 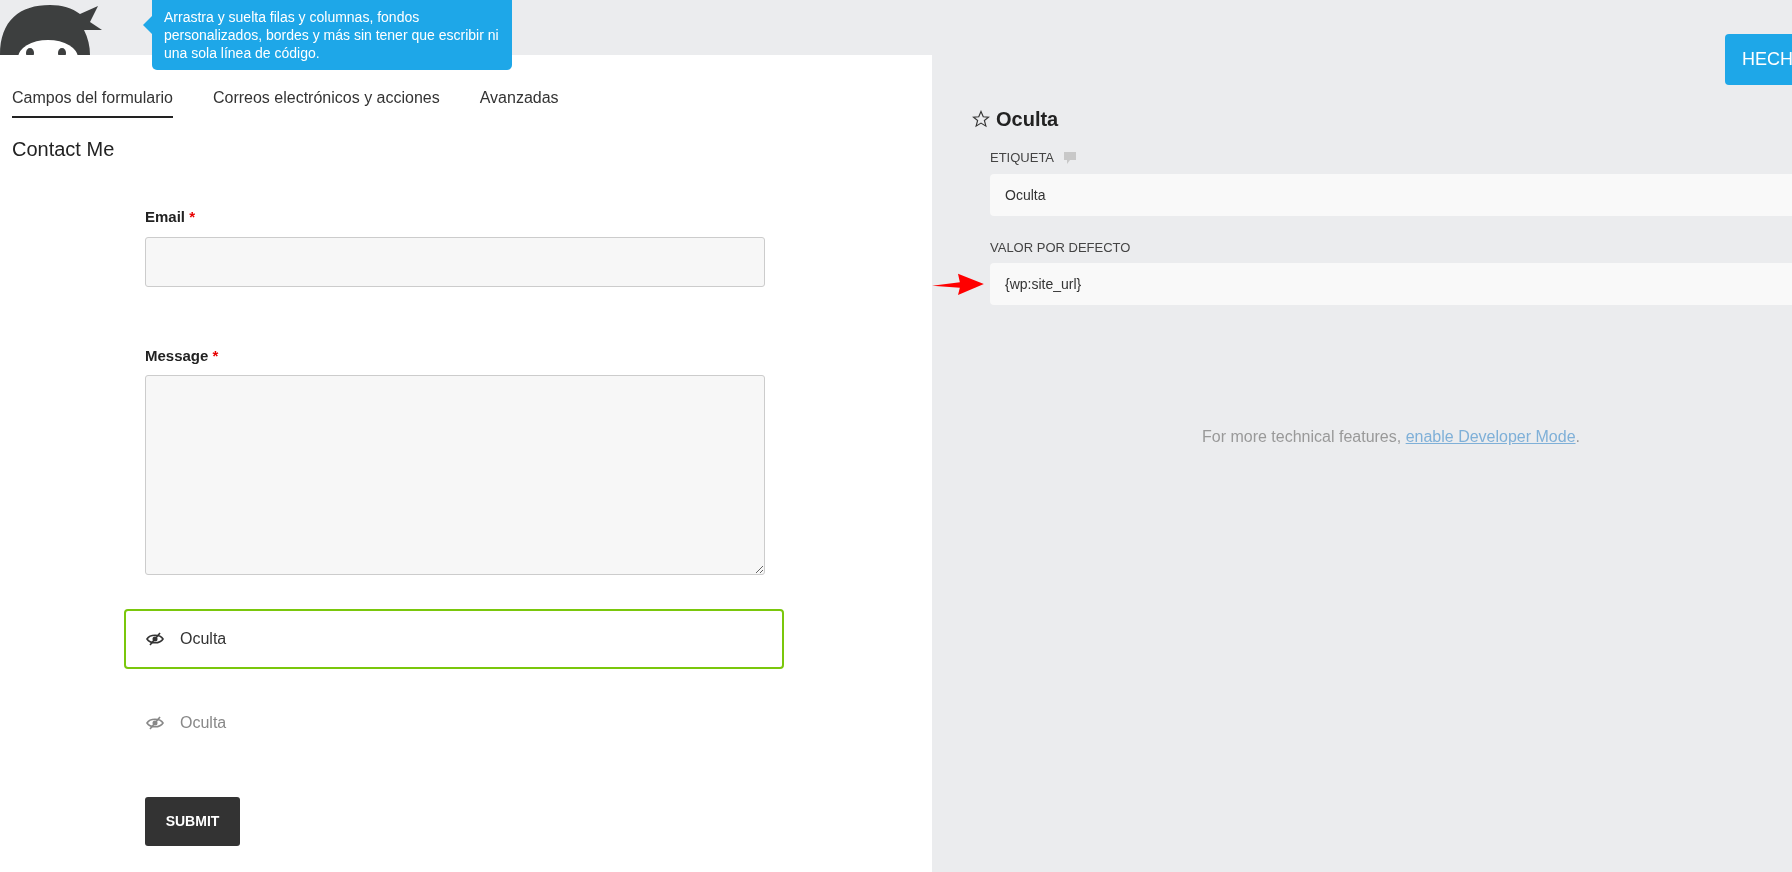 What do you see at coordinates (1391, 436) in the screenshot?
I see `note-text: For more technical features, enable Developer Mode.` at bounding box center [1391, 436].